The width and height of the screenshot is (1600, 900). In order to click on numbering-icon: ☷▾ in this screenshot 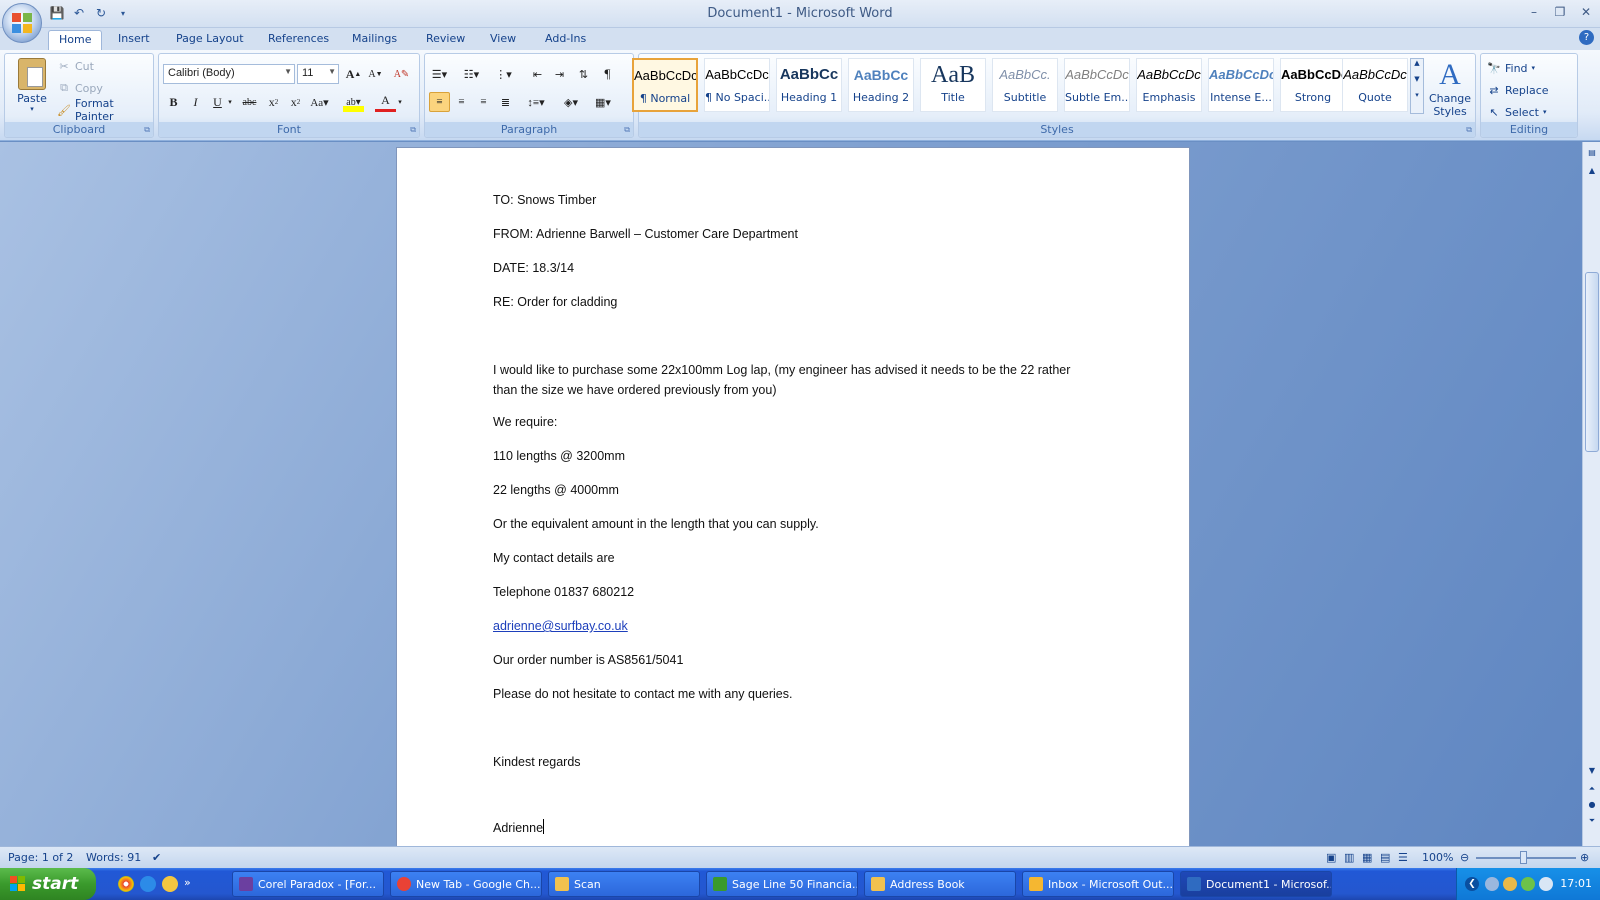, I will do `click(471, 74)`.